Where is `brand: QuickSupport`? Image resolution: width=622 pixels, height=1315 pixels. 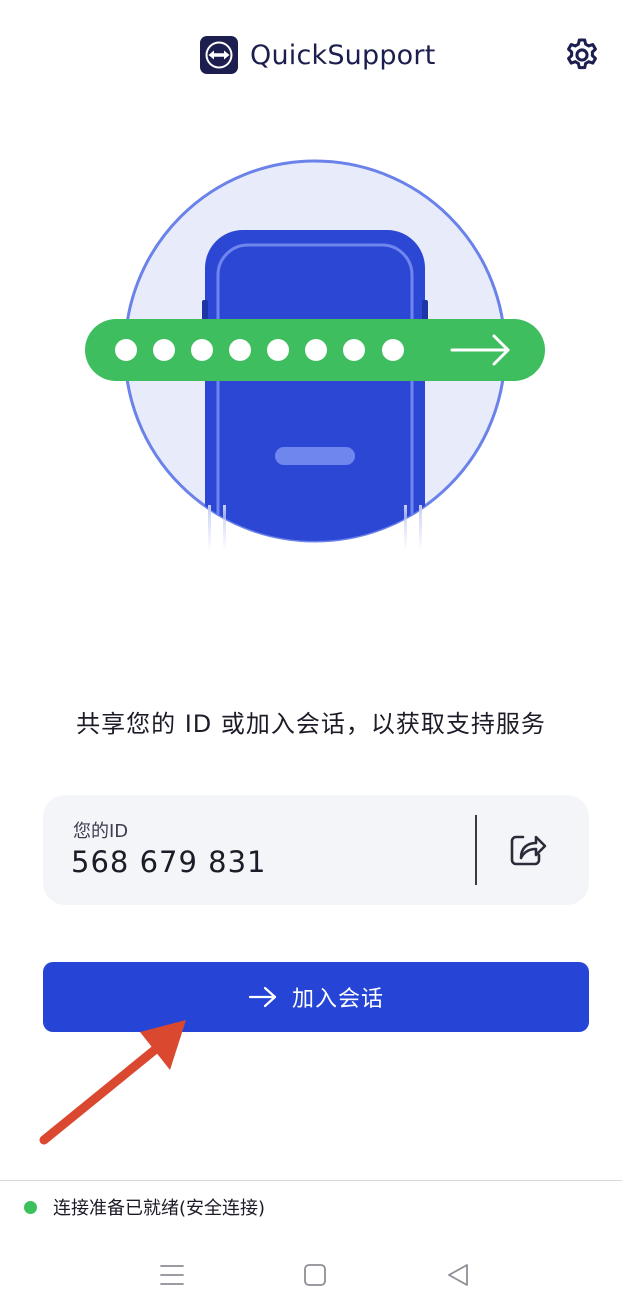 brand: QuickSupport is located at coordinates (317, 55).